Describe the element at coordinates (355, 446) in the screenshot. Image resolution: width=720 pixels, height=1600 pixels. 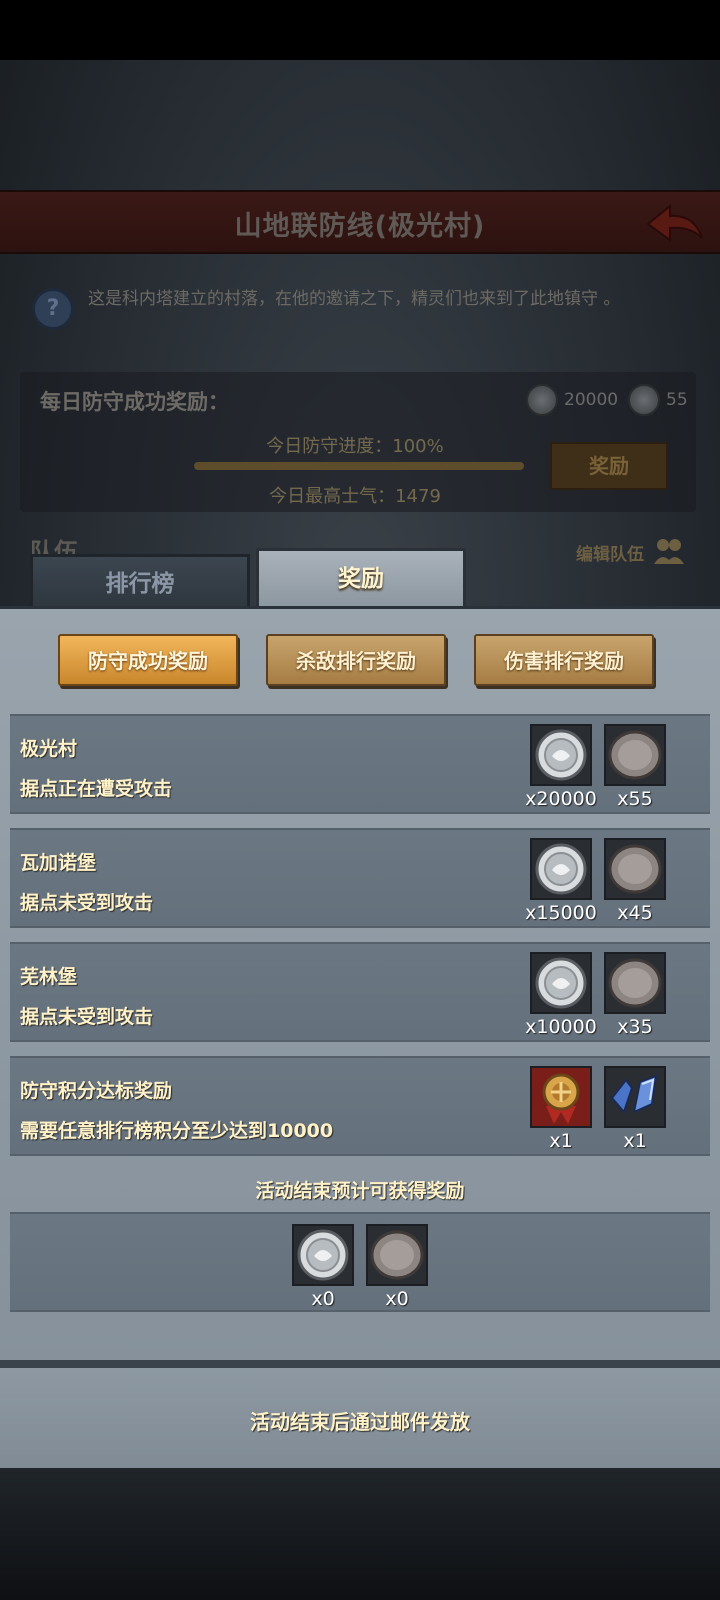
I see `defense-progress-label: 今日防守进度：100%` at that location.